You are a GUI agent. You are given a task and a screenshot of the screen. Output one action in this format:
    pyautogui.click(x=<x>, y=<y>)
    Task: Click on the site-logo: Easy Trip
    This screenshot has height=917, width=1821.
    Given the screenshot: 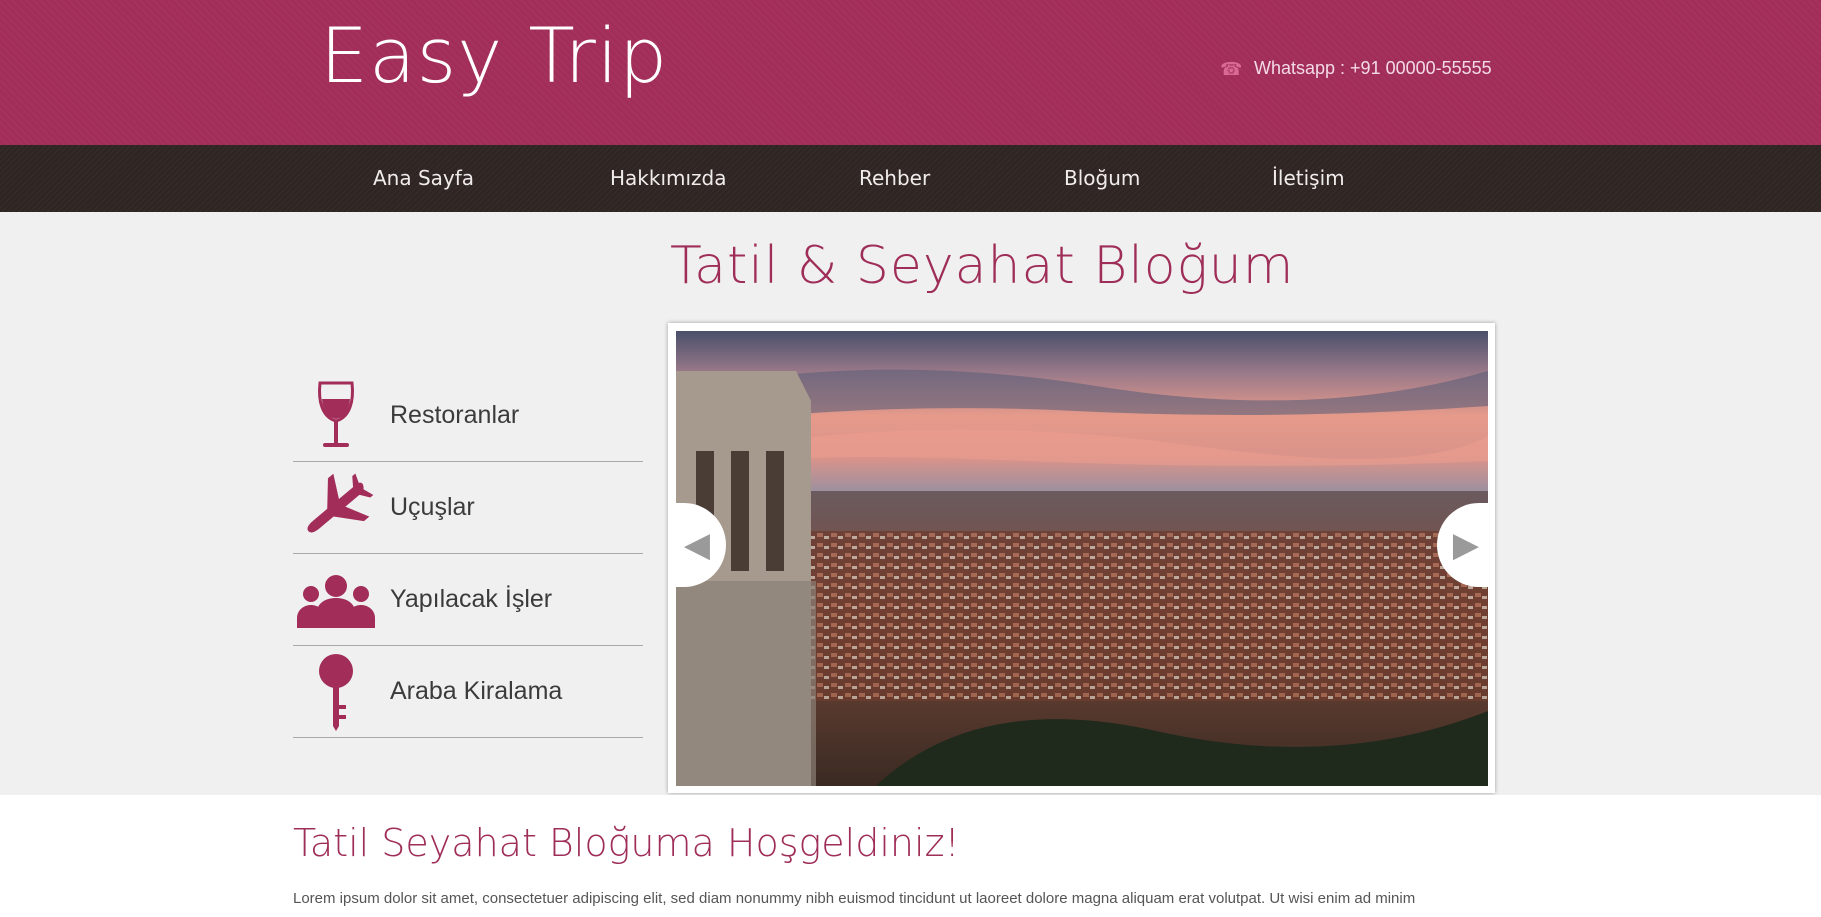 What is the action you would take?
    pyautogui.click(x=494, y=56)
    